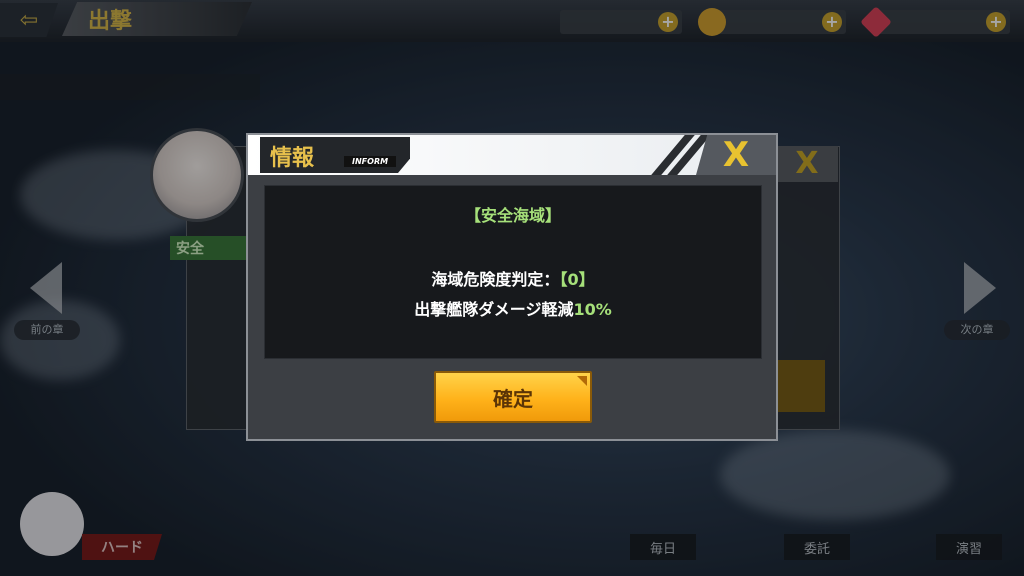 The height and width of the screenshot is (576, 1024). I want to click on dialog-subtitle: INFORM, so click(370, 161).